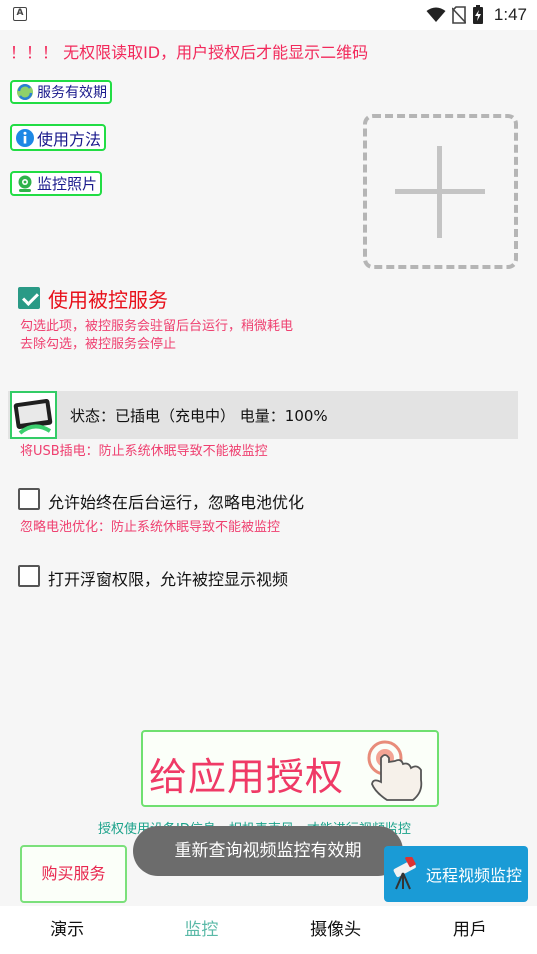 The height and width of the screenshot is (954, 537). I want to click on background-run-label: 允许始终在后台运行，忽略电池优化, so click(176, 502).